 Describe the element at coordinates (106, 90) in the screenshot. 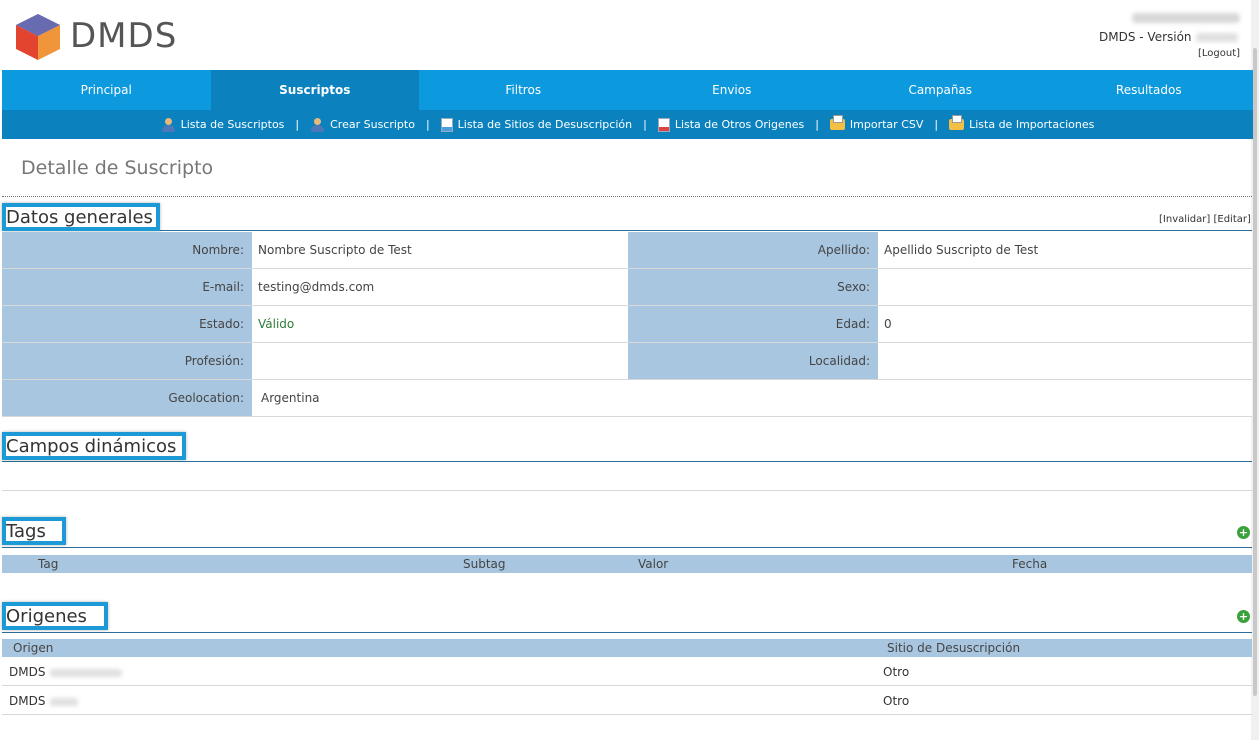

I see `nav-principal: Principal` at that location.